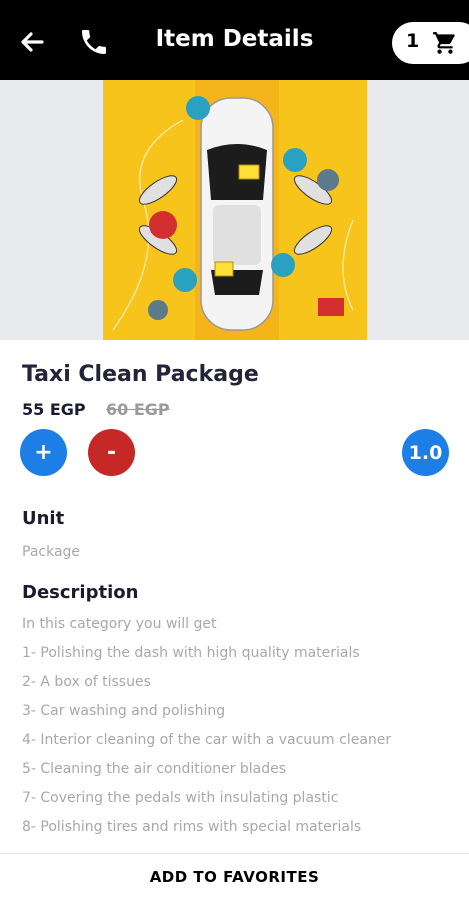  What do you see at coordinates (430, 43) in the screenshot?
I see `cart-button: 1` at bounding box center [430, 43].